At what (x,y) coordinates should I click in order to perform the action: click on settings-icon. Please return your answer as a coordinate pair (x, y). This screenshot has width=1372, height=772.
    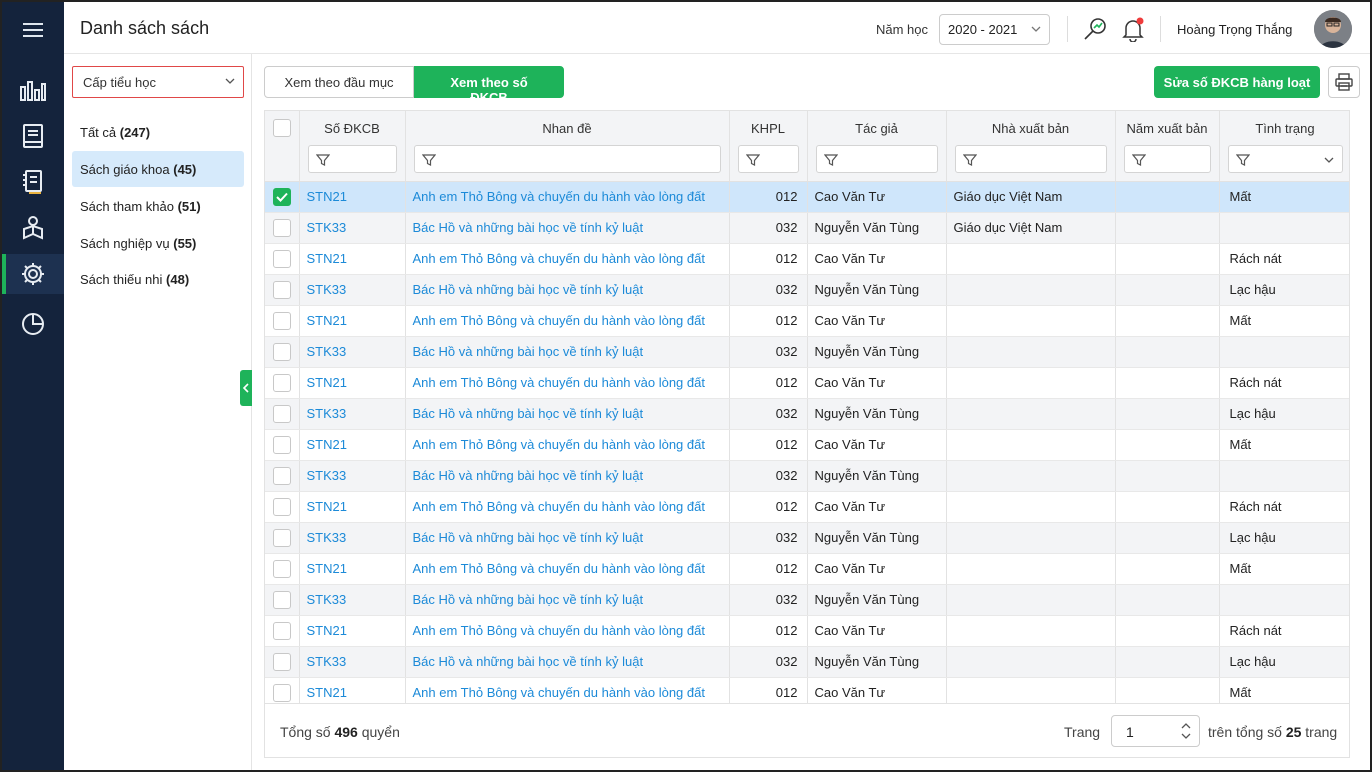
    Looking at the image, I should click on (33, 274).